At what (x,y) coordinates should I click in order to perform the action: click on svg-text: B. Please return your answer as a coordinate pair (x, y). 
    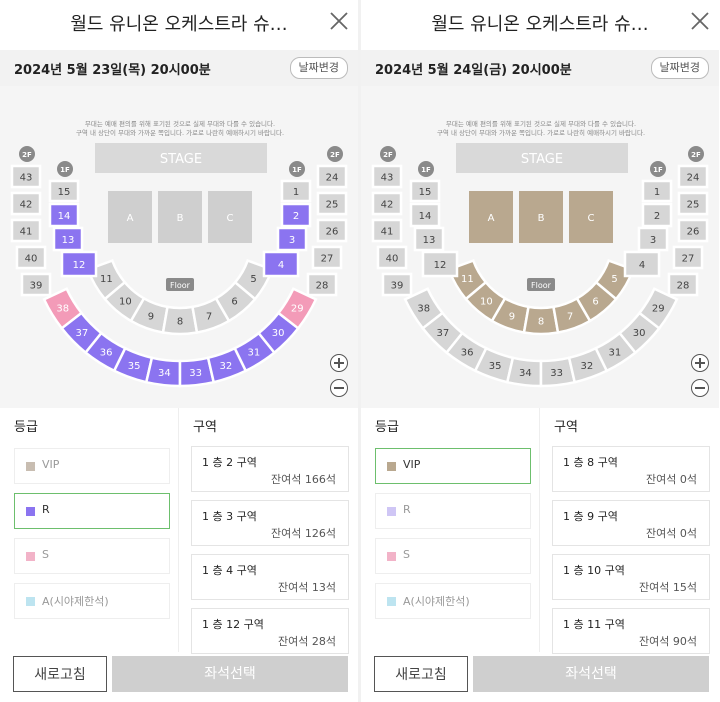
    Looking at the image, I should click on (180, 218).